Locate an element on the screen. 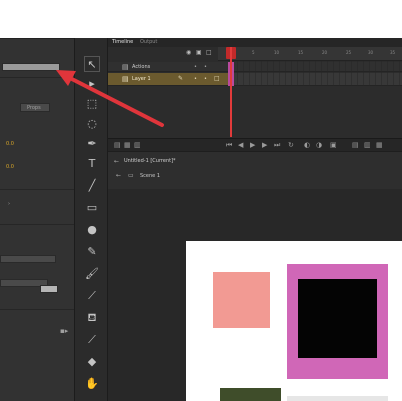 Image resolution: width=402 pixels, height=401 pixels. timeline-tab-bar: Timeline Output is located at coordinates (255, 42).